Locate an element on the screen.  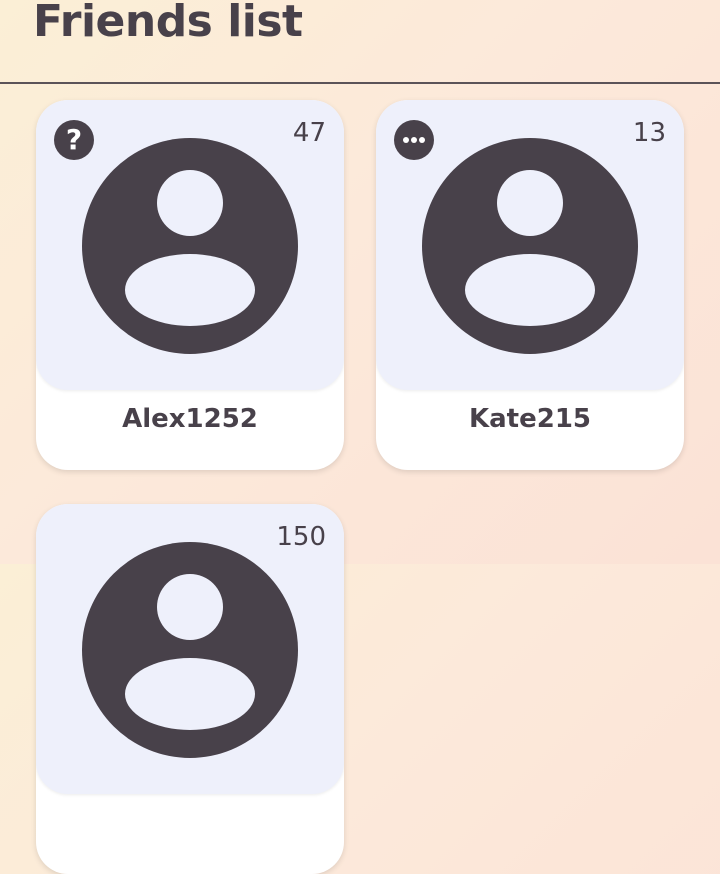
friend-card-avatar-area: 13 is located at coordinates (530, 245).